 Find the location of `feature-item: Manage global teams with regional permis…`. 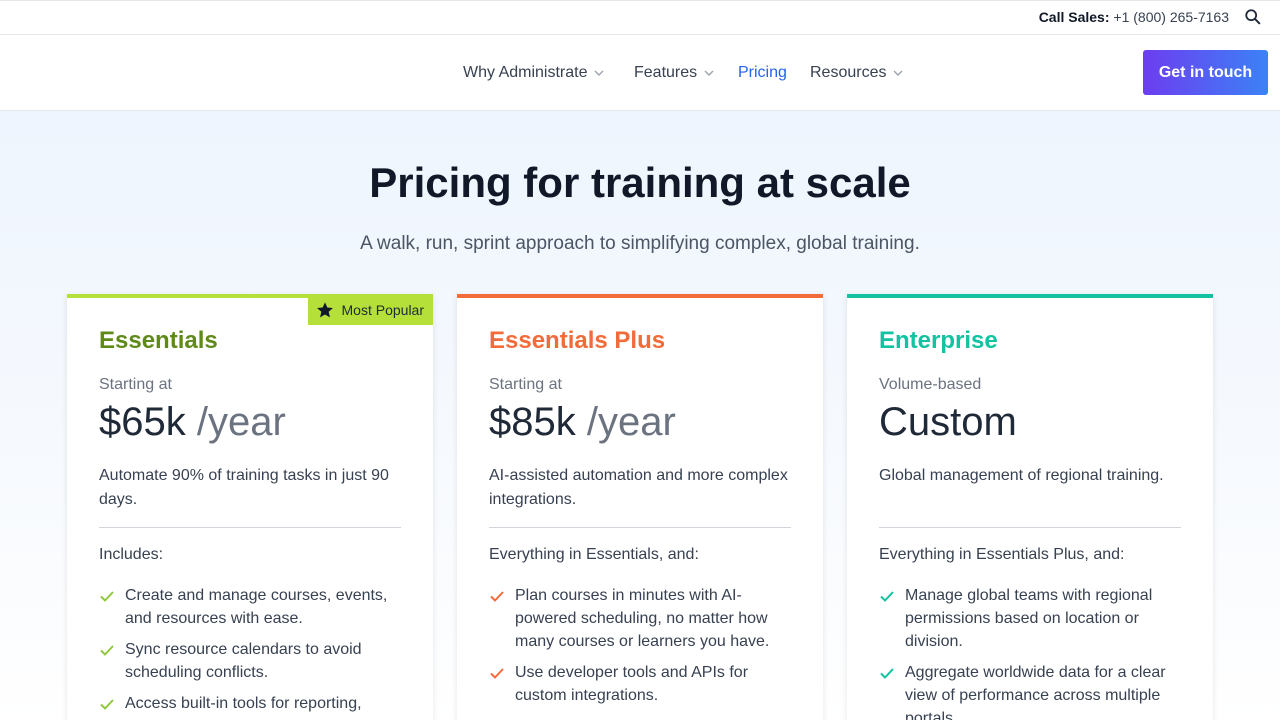

feature-item: Manage global teams with regional permis… is located at coordinates (1030, 618).